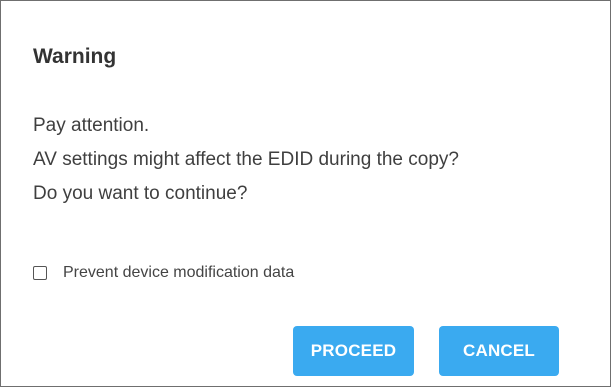 This screenshot has width=615, height=389. I want to click on proceed-button: PROCEED, so click(353, 351).